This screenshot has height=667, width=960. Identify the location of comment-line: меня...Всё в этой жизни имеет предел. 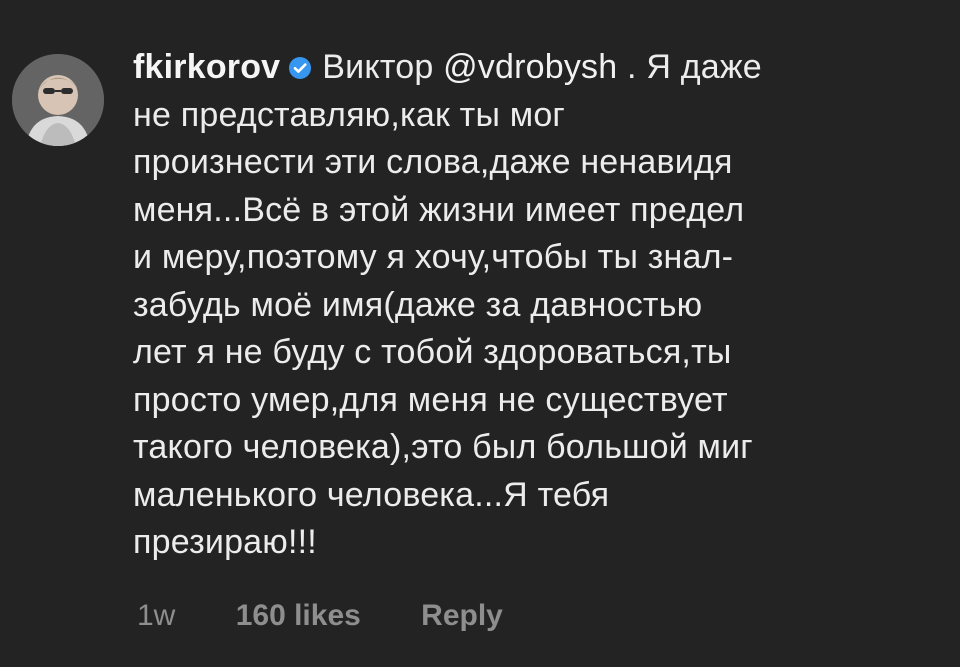
(439, 209).